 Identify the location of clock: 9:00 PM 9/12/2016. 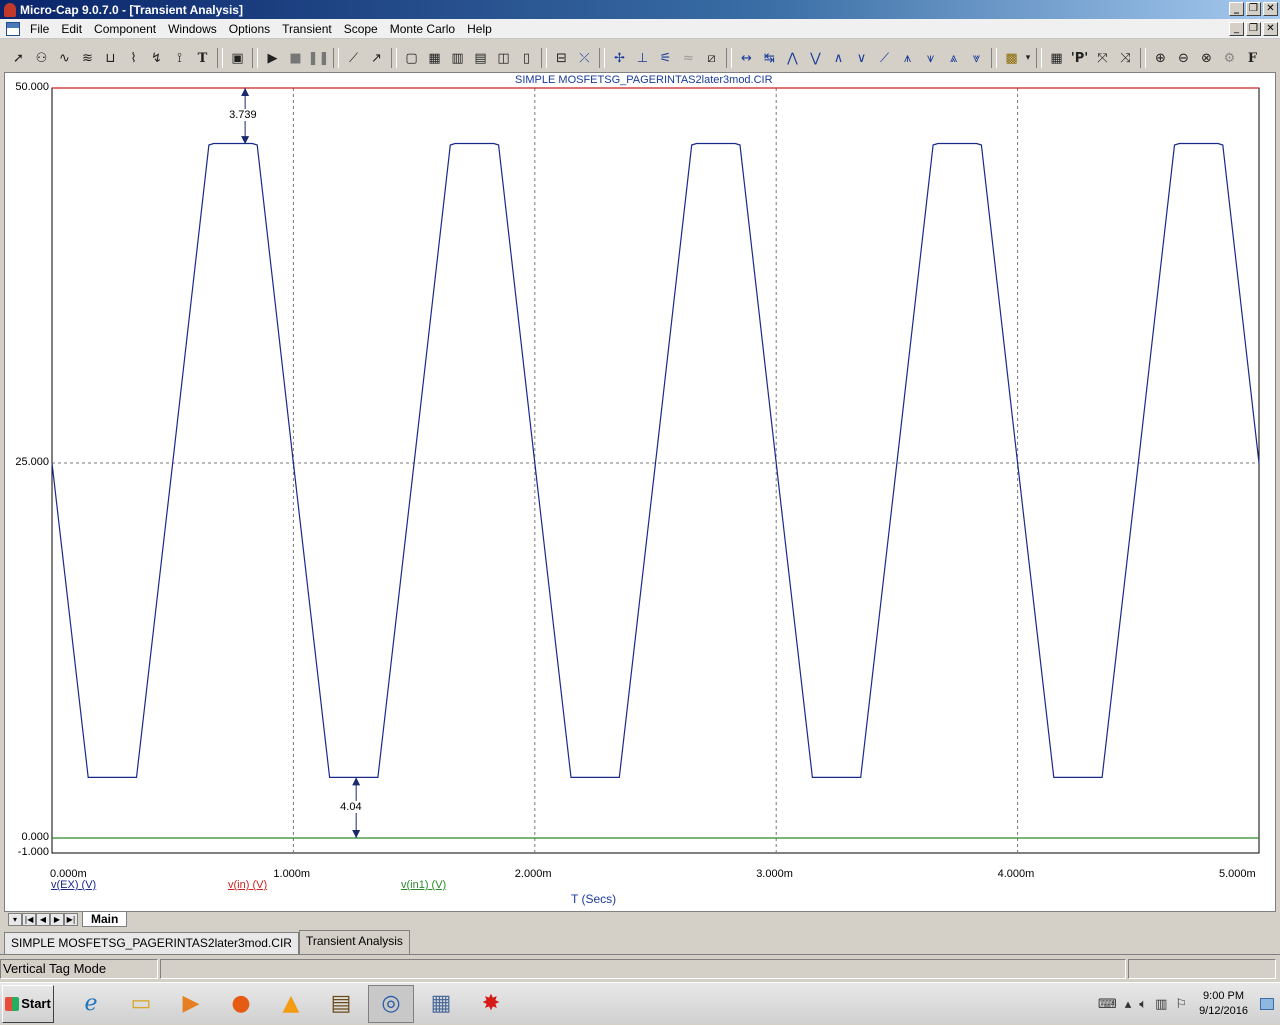
(1223, 1004).